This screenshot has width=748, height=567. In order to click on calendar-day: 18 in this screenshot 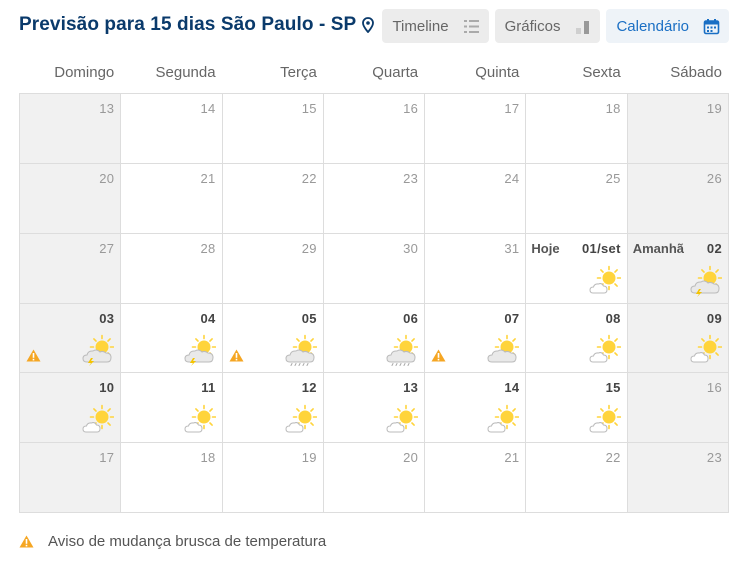, I will do `click(577, 129)`.